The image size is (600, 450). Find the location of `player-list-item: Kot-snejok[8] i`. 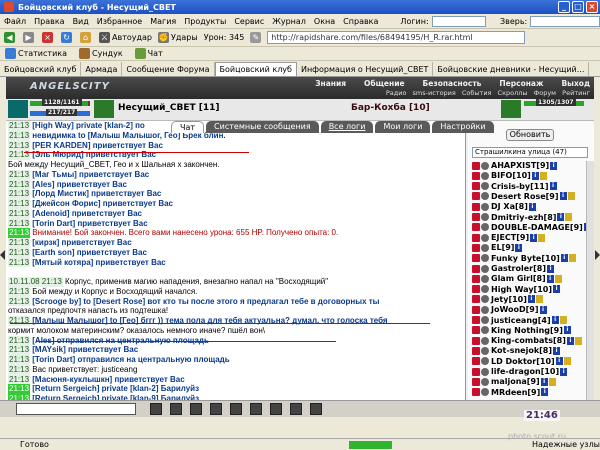

player-list-item: Kot-snejok[8] i is located at coordinates (516, 351).